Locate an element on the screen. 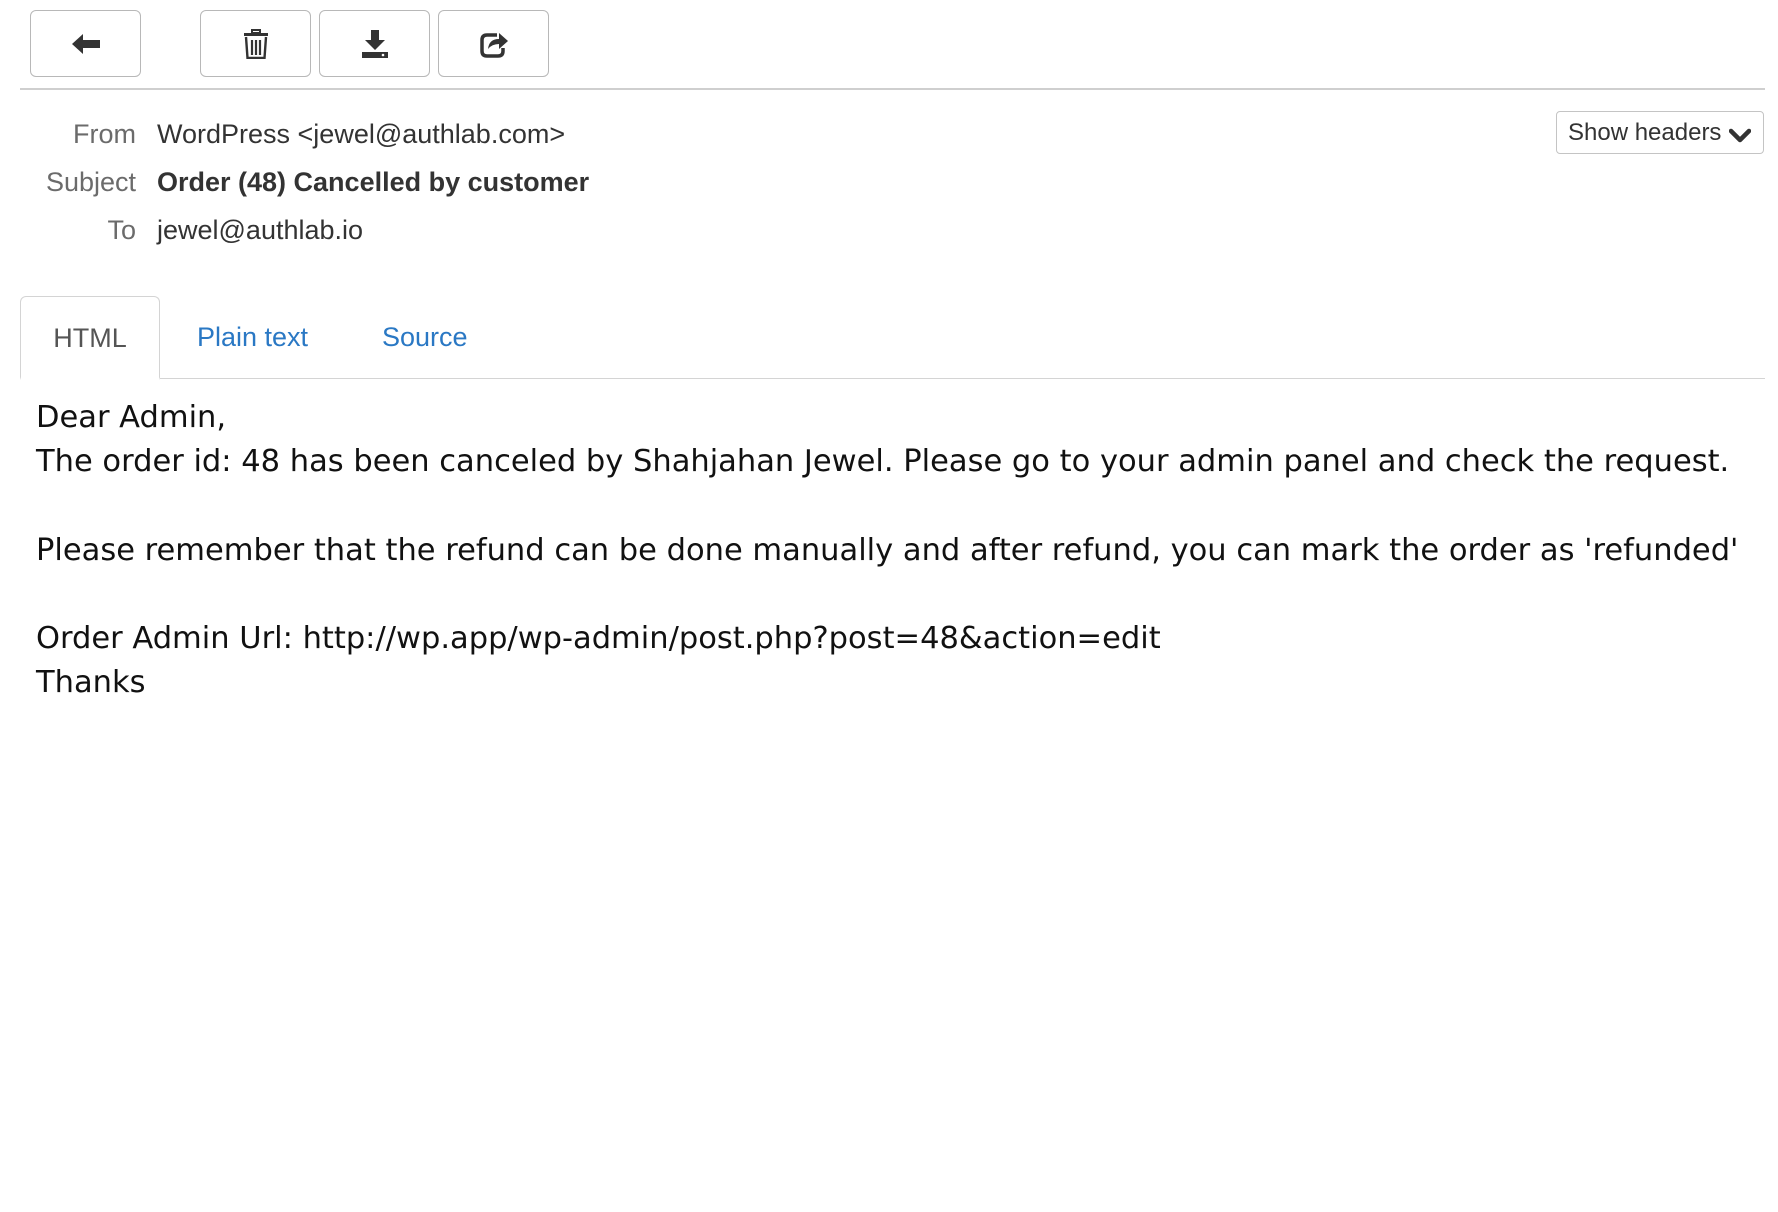  tab-plain-text: Plain text is located at coordinates (252, 337).